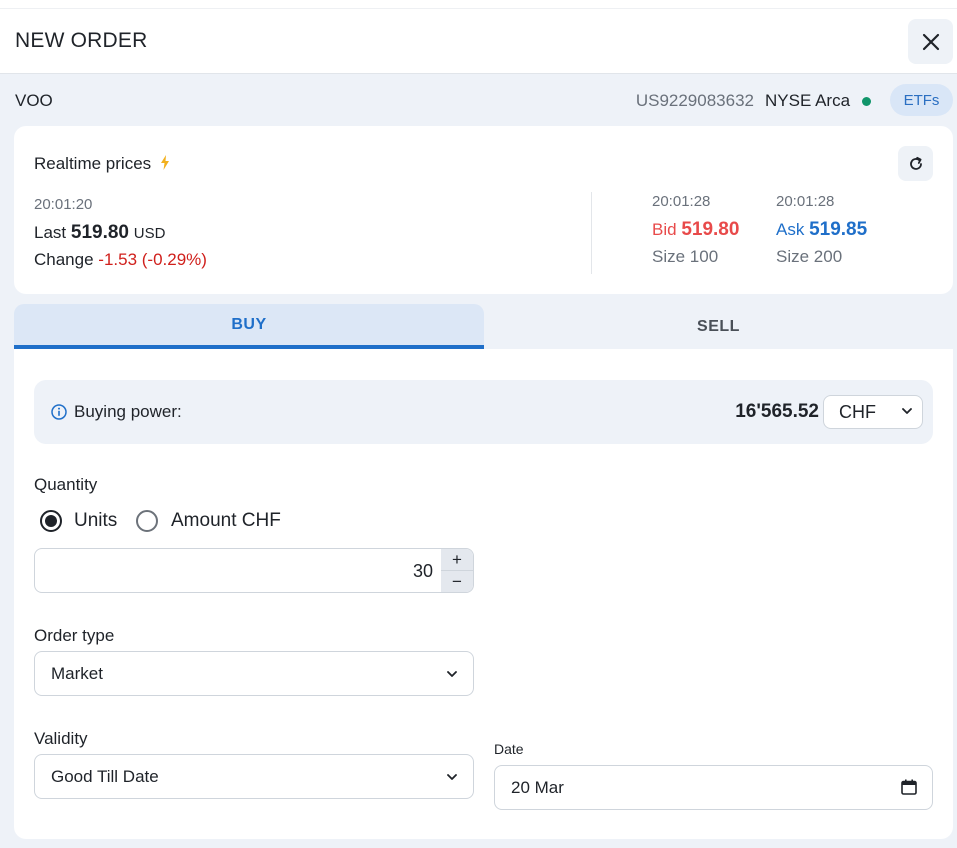 The height and width of the screenshot is (848, 957). Describe the element at coordinates (713, 787) in the screenshot. I see `date-input: 20 Mar` at that location.